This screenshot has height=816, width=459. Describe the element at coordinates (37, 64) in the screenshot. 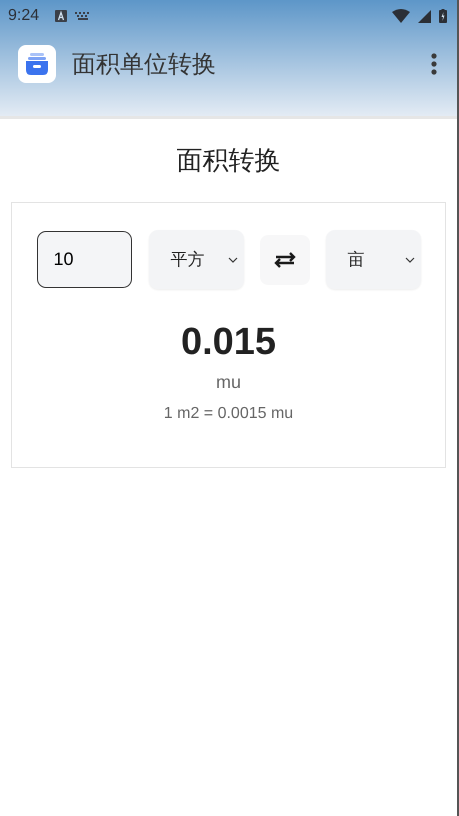

I see `app-logo-icon` at that location.